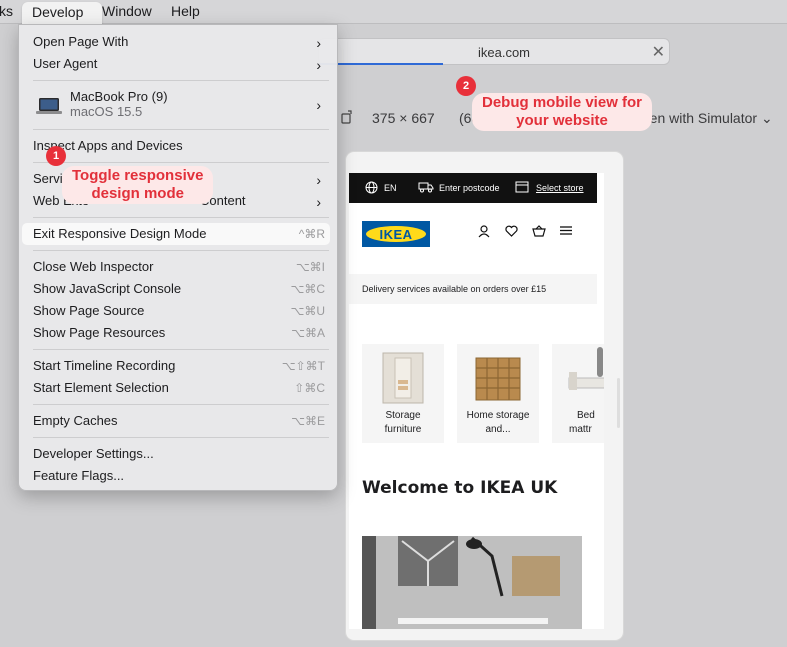 This screenshot has width=787, height=647. What do you see at coordinates (56, 156) in the screenshot?
I see `annotation-badge-1: 1` at bounding box center [56, 156].